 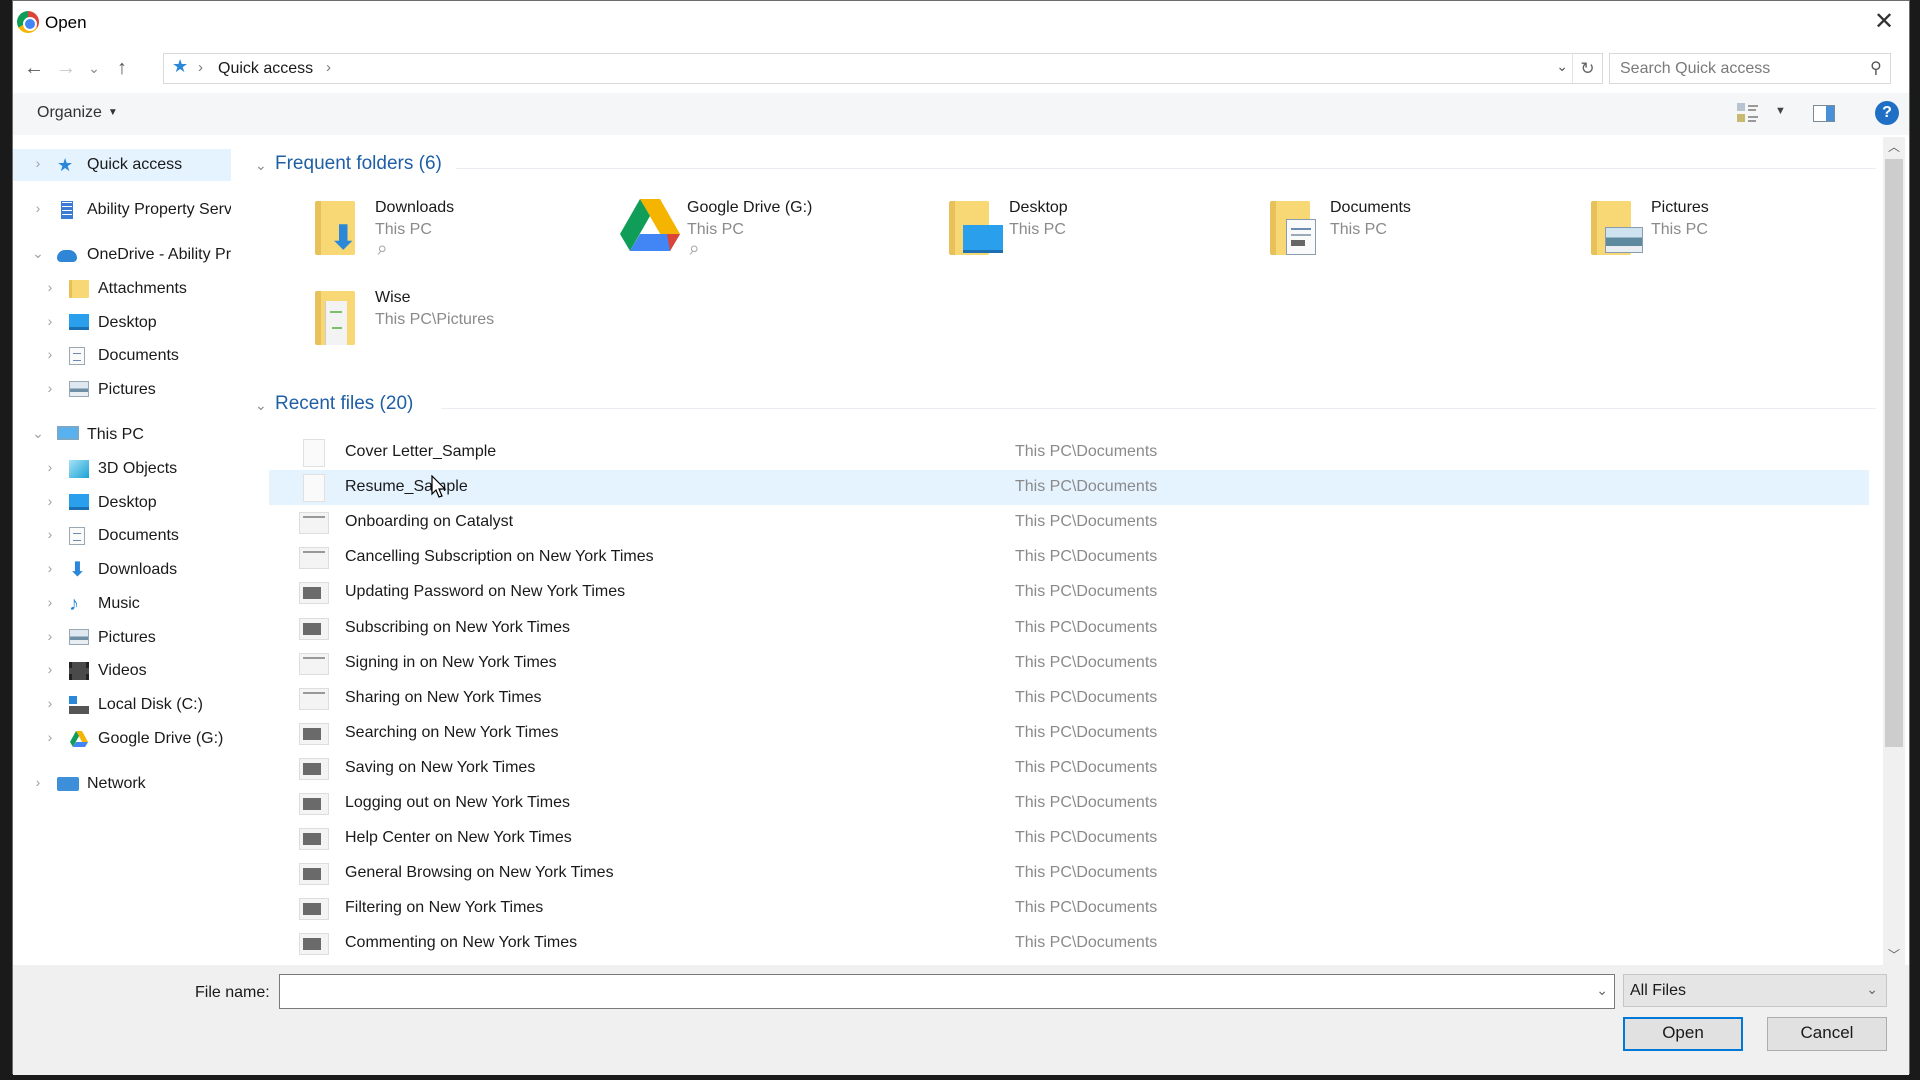 What do you see at coordinates (1741, 118) in the screenshot?
I see `view-thumb-icon` at bounding box center [1741, 118].